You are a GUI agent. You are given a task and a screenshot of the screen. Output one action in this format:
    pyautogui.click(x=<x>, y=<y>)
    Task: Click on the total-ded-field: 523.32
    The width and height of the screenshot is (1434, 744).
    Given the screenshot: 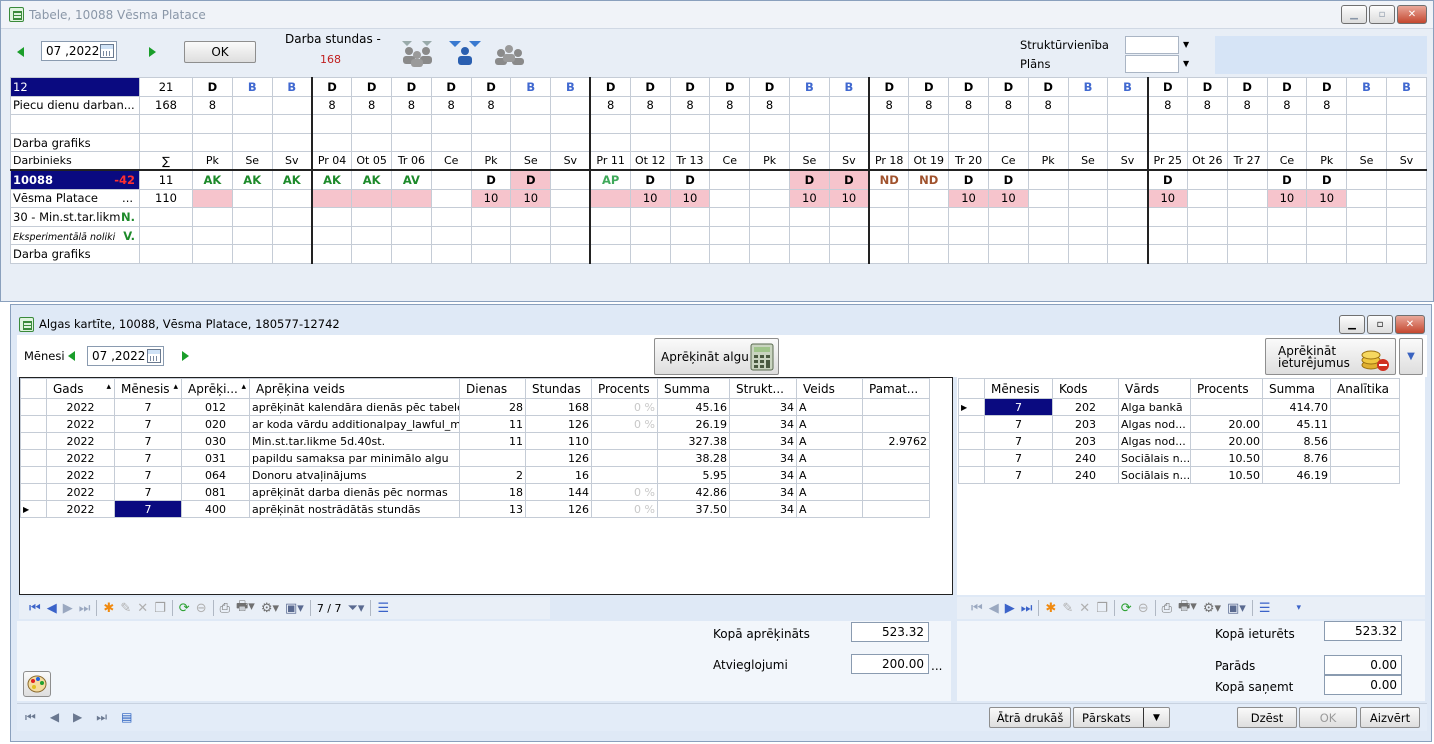 What is the action you would take?
    pyautogui.click(x=1363, y=631)
    